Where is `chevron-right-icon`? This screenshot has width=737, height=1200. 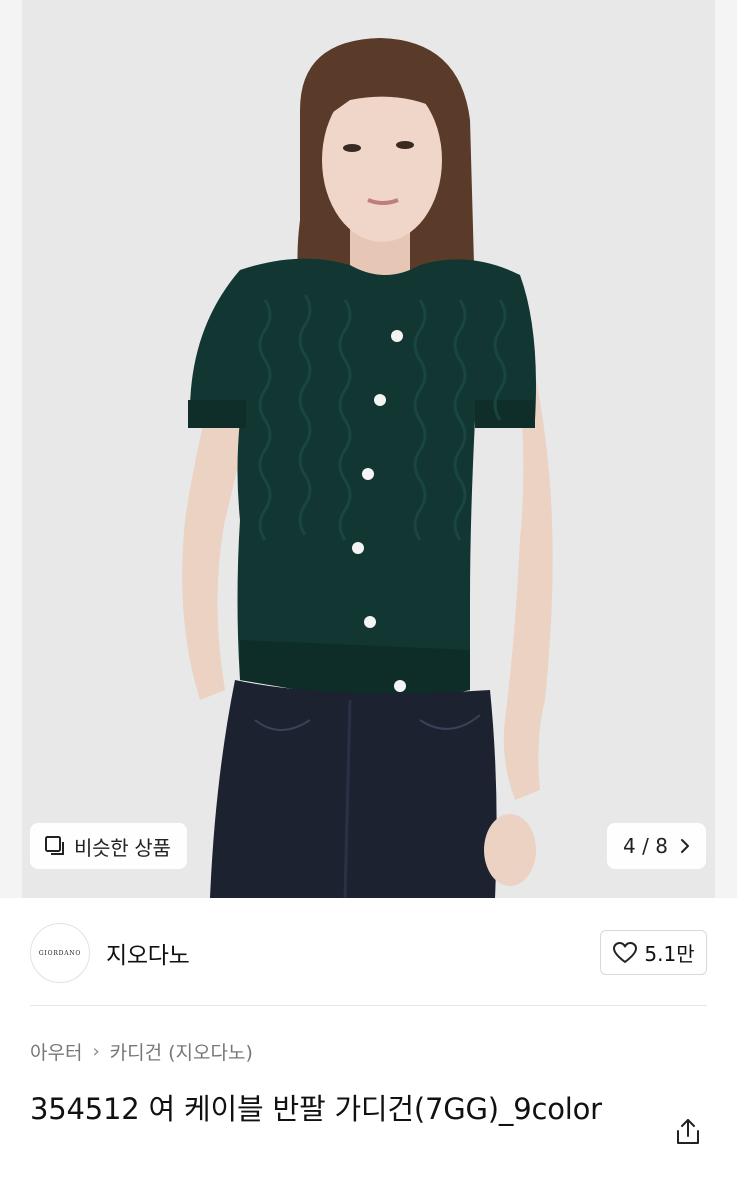
chevron-right-icon is located at coordinates (684, 846).